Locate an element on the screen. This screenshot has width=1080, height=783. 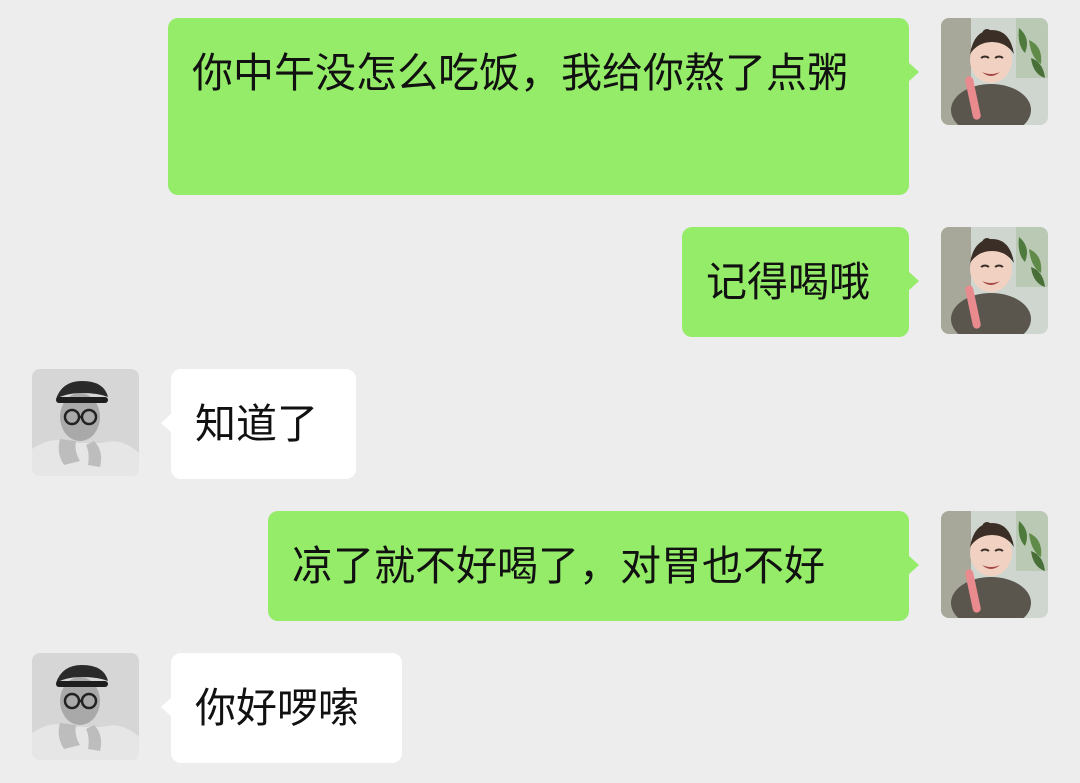
message-text: 你中午没怎么吃饭，我给你熬了点粥 is located at coordinates (520, 73).